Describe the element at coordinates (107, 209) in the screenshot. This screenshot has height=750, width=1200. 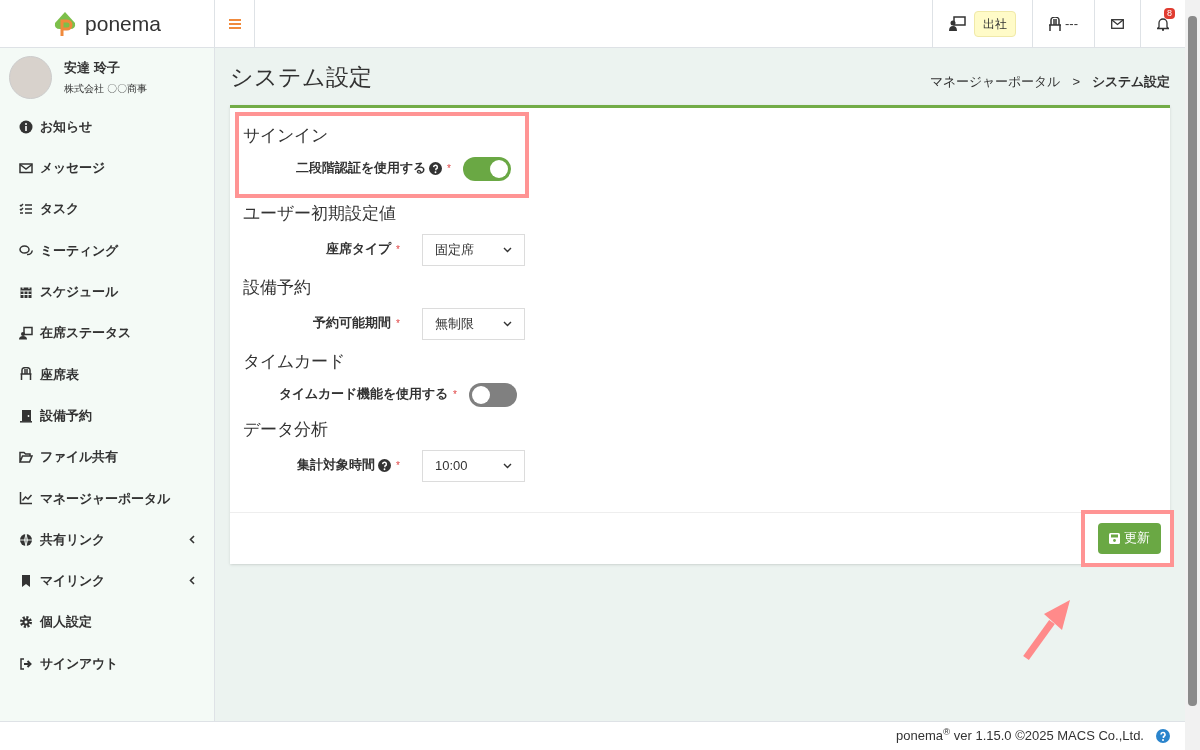
I see `sidebar-item: タスク` at that location.